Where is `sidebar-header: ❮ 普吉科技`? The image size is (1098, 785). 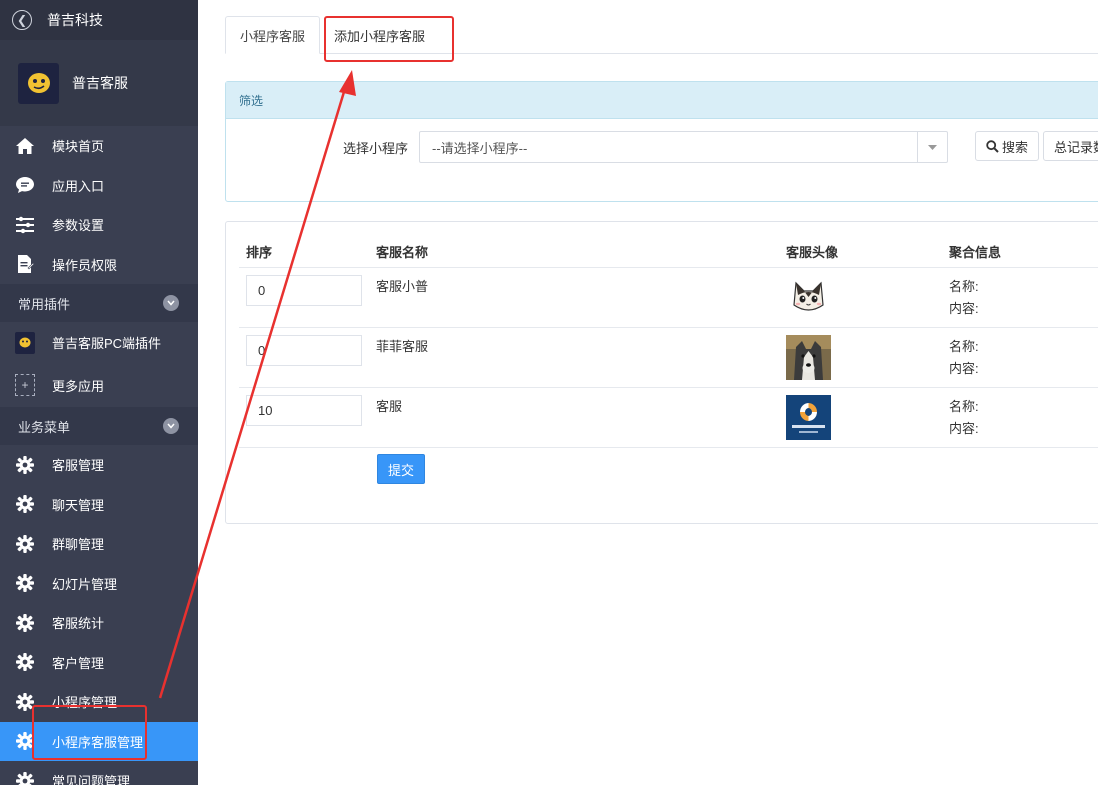
sidebar-header: ❮ 普吉科技 is located at coordinates (99, 20).